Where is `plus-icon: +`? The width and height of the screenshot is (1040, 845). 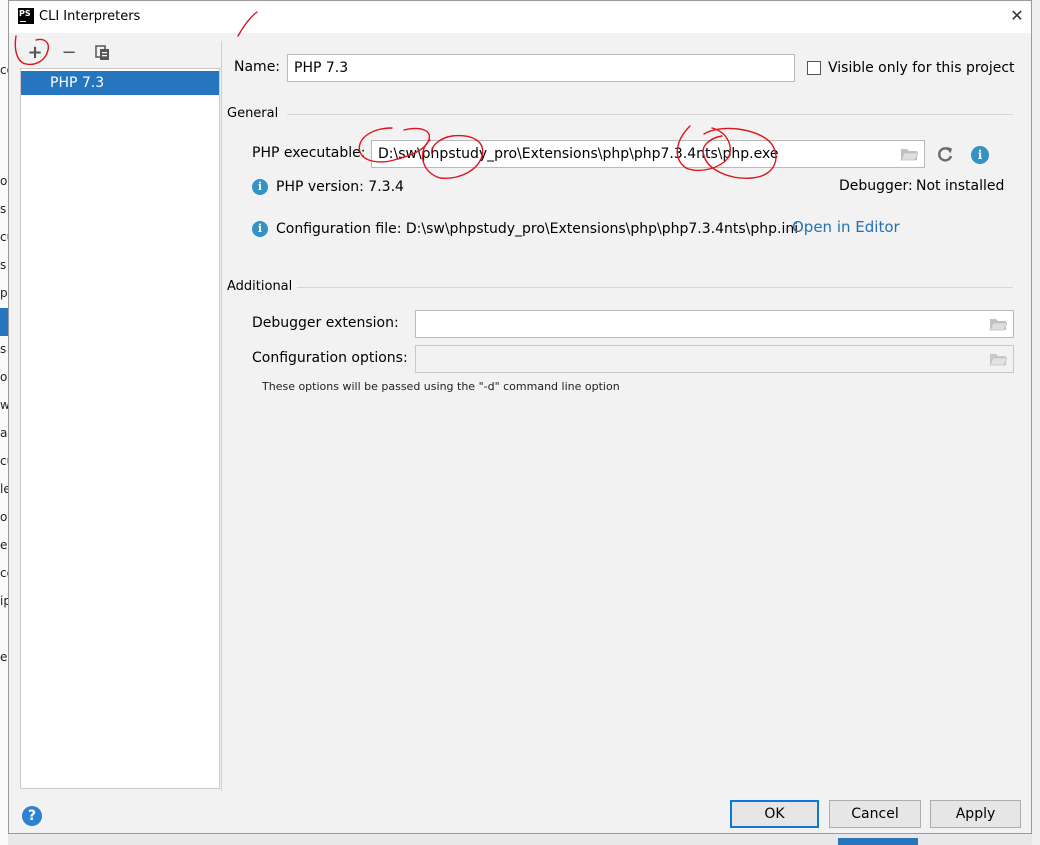
plus-icon: + is located at coordinates (35, 52).